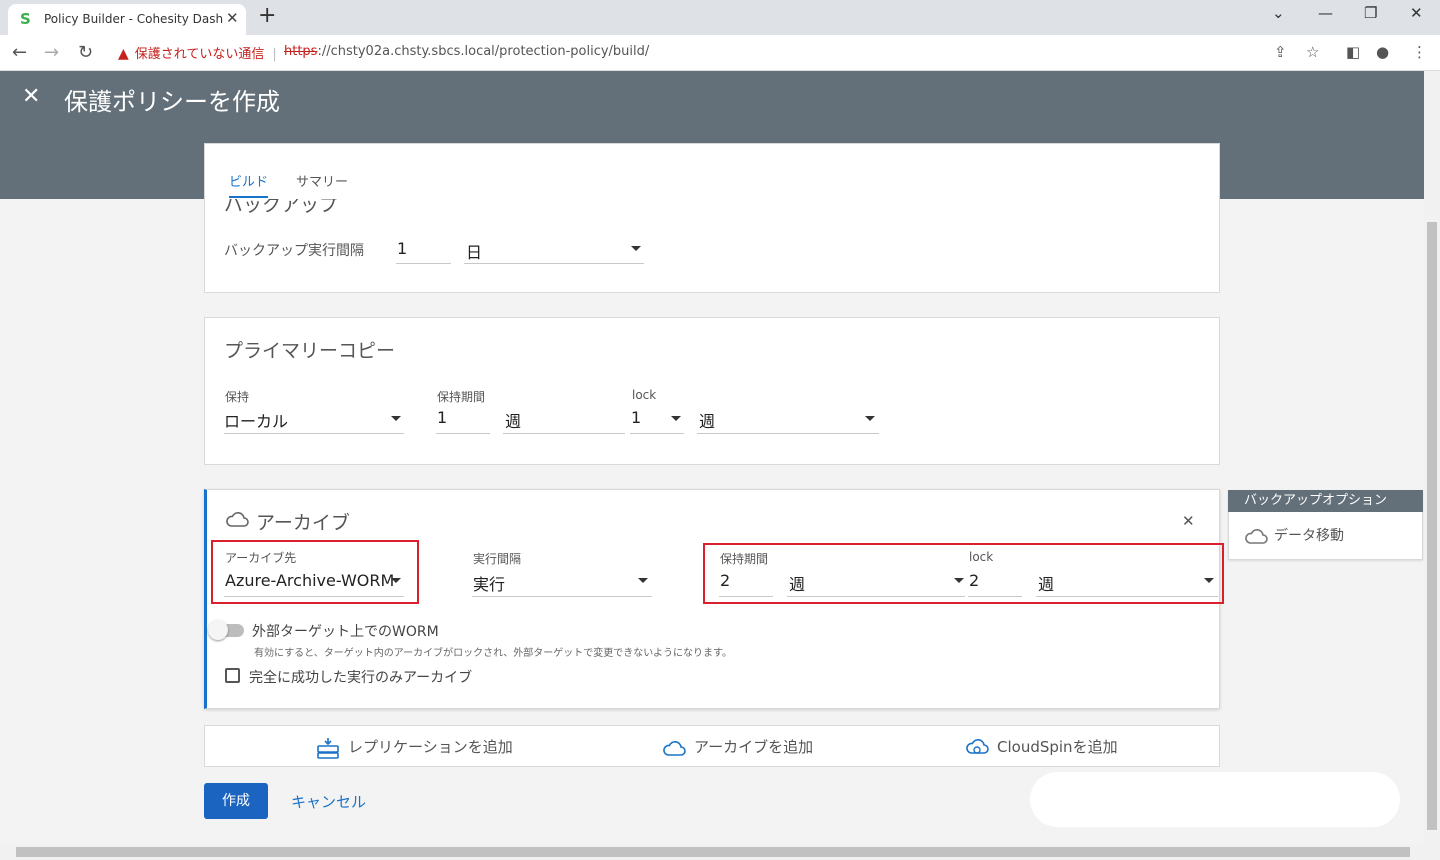 This screenshot has width=1440, height=860. What do you see at coordinates (1127, 596) in the screenshot?
I see `archive-lock-unit-underline` at bounding box center [1127, 596].